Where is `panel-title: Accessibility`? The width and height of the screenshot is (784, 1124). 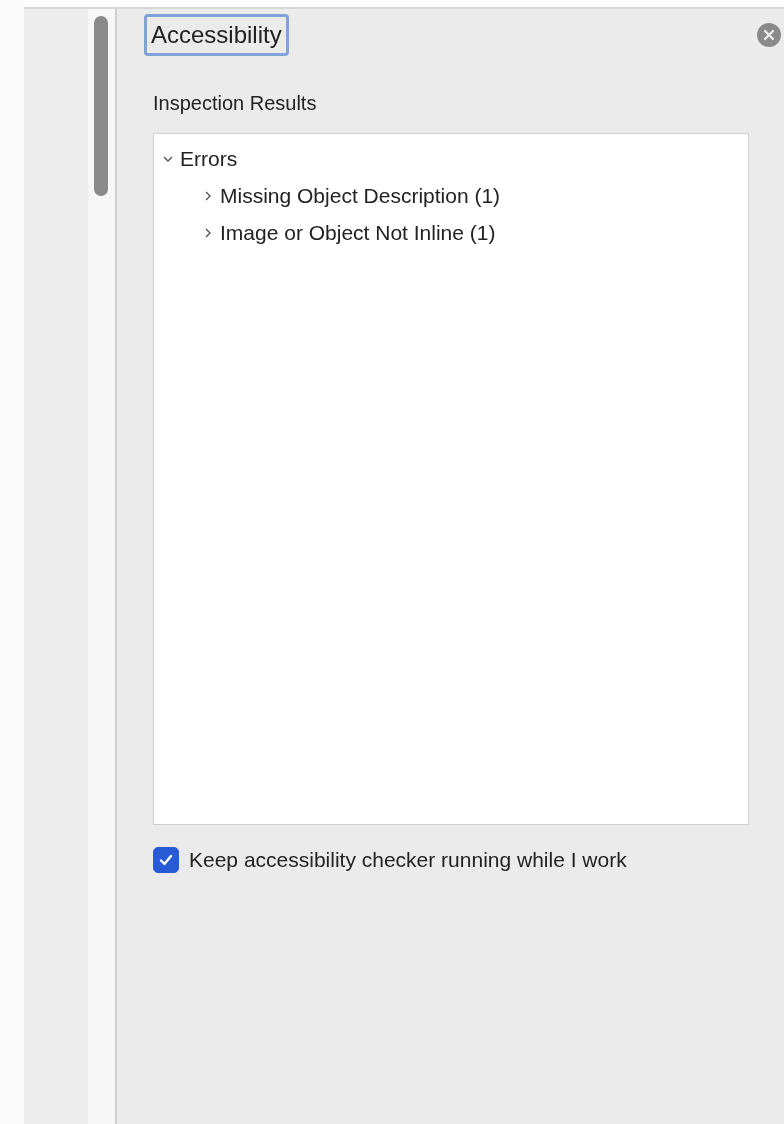
panel-title: Accessibility is located at coordinates (216, 35).